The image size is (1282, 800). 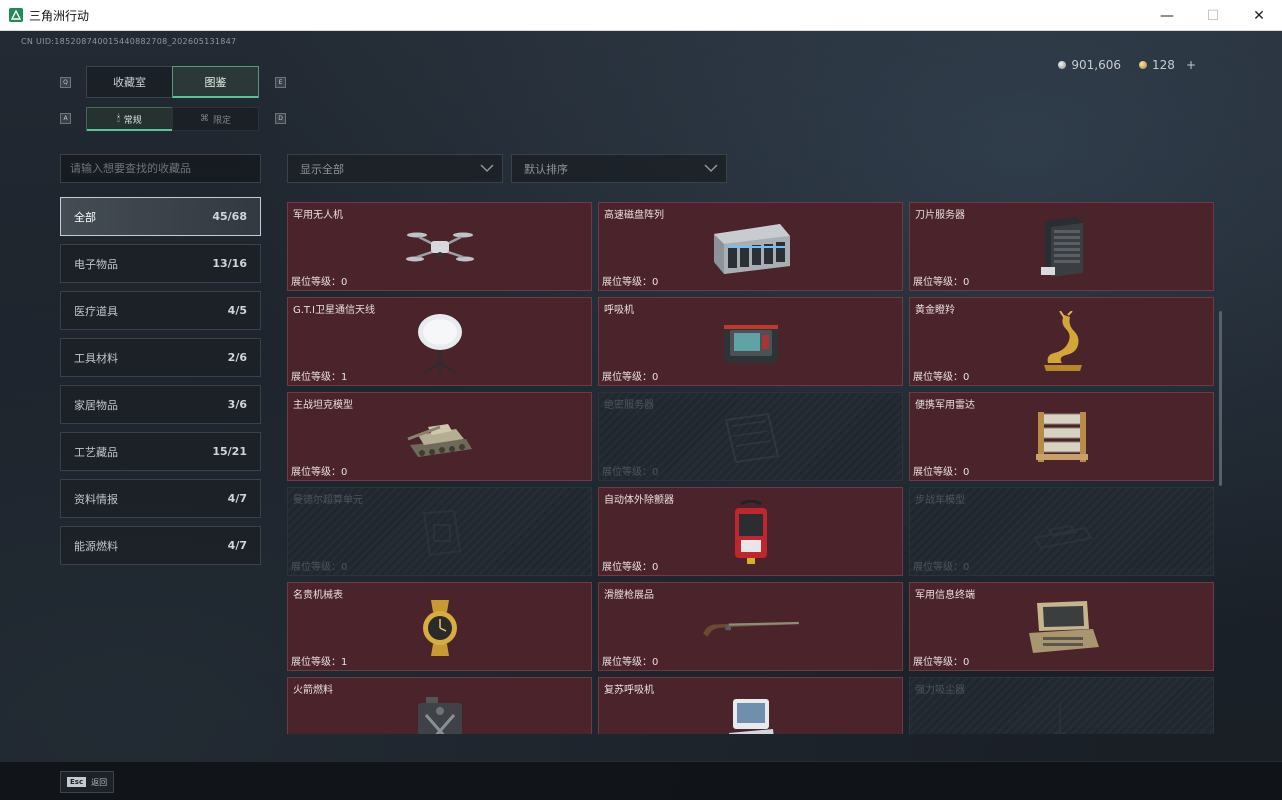 What do you see at coordinates (440, 710) in the screenshot?
I see `fuel-can-icon` at bounding box center [440, 710].